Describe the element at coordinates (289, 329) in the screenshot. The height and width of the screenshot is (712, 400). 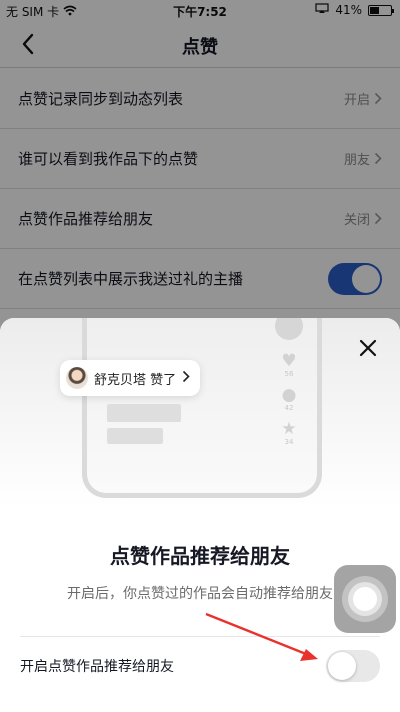
I see `avatar-placeholder` at that location.